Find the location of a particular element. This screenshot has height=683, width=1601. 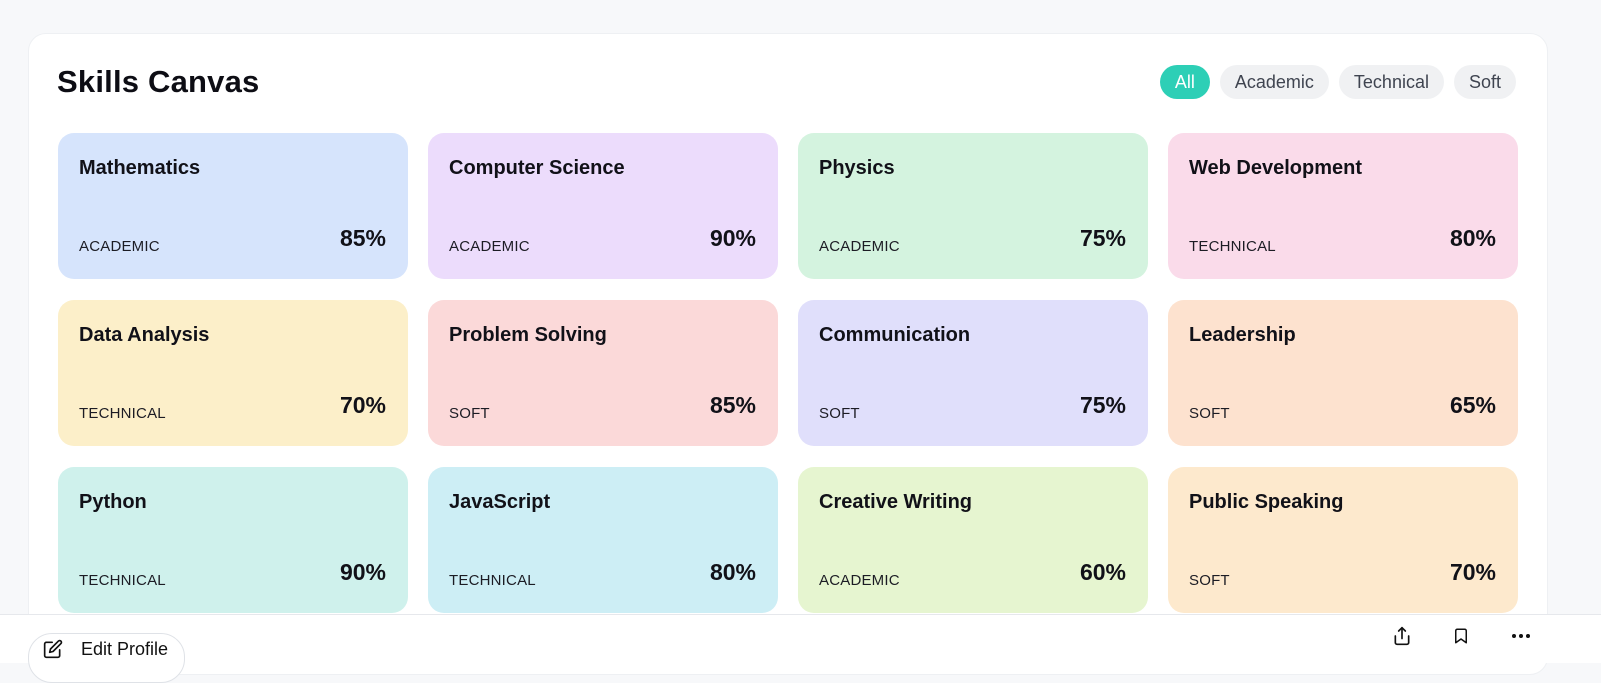

skill-card-python: Python TECHNICAL 90% is located at coordinates (233, 540).